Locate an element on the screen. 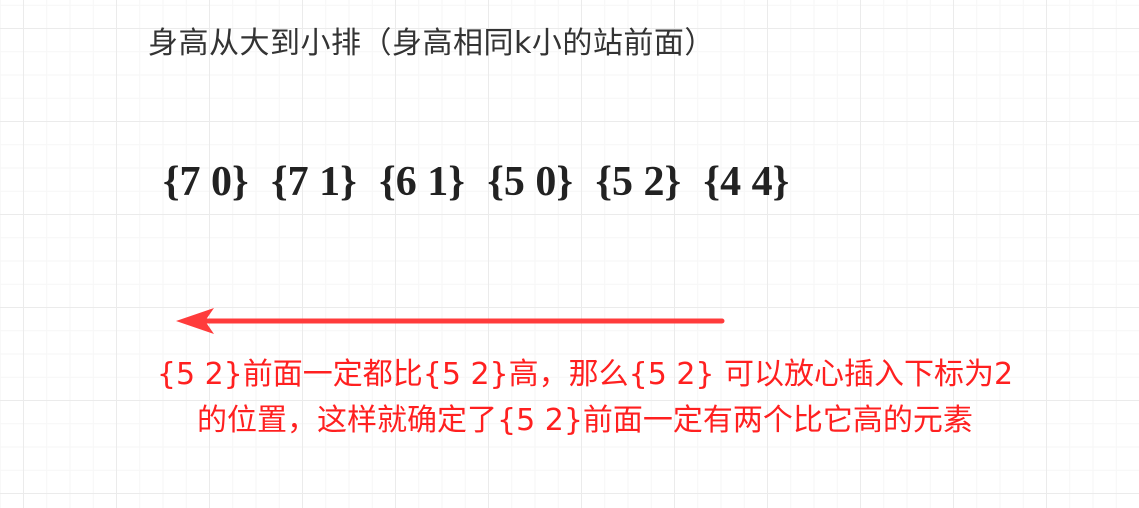 The height and width of the screenshot is (508, 1139). pair-item: {5 0} is located at coordinates (530, 182).